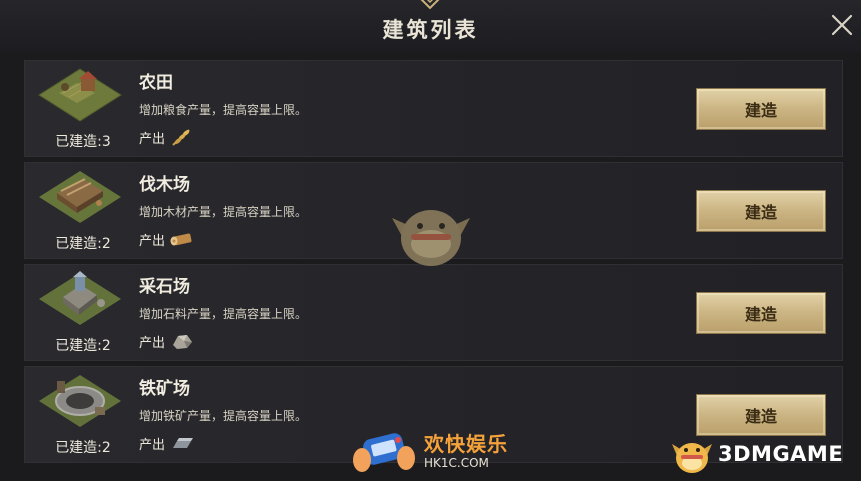  Describe the element at coordinates (164, 287) in the screenshot. I see `building-name: 采石场` at that location.